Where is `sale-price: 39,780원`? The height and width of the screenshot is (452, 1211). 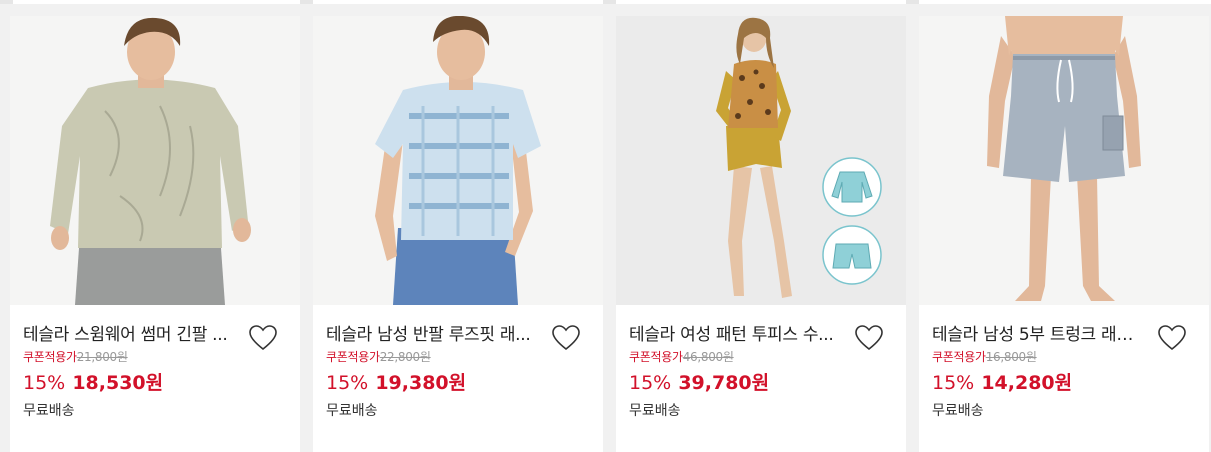 sale-price: 39,780원 is located at coordinates (724, 383).